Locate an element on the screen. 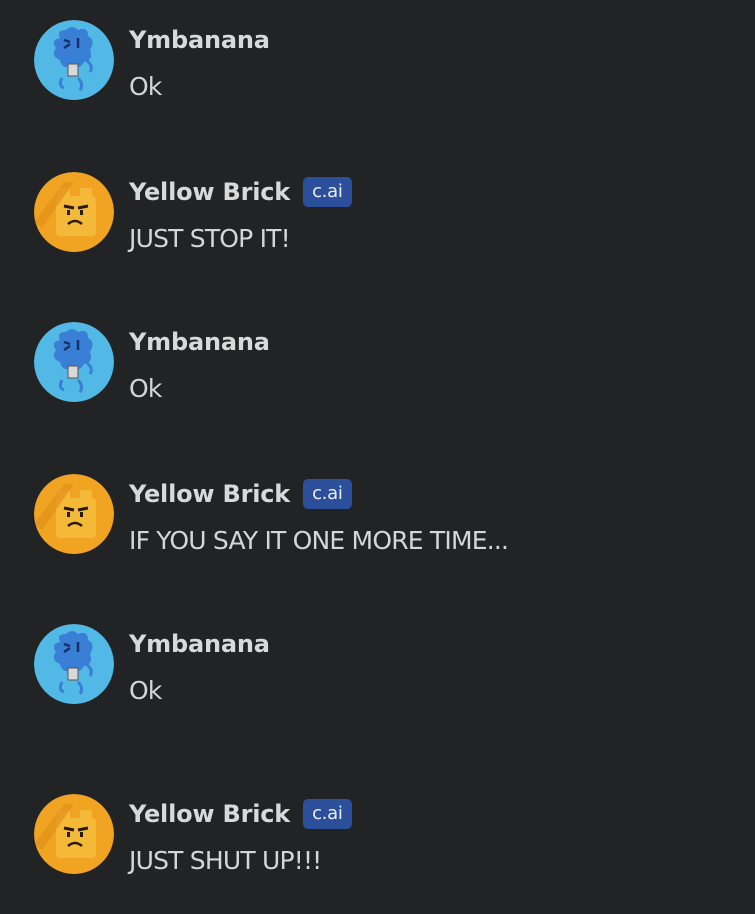 The width and height of the screenshot is (755, 914). message-text: JUST SHUT UP!!! is located at coordinates (225, 860).